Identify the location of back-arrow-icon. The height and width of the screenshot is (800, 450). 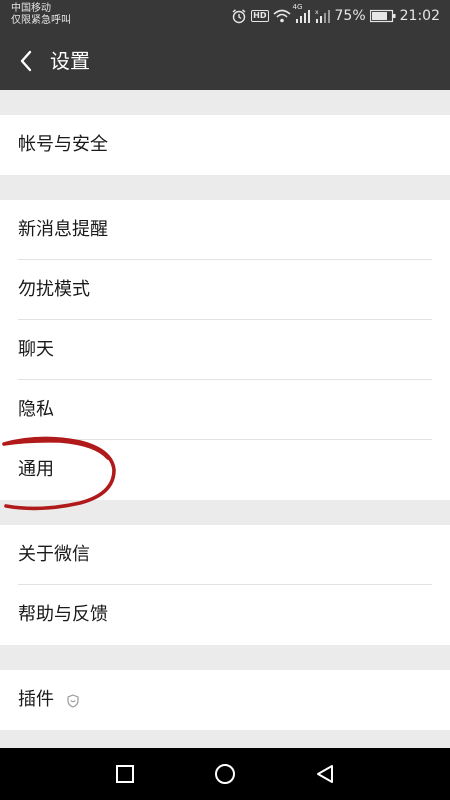
(26, 61).